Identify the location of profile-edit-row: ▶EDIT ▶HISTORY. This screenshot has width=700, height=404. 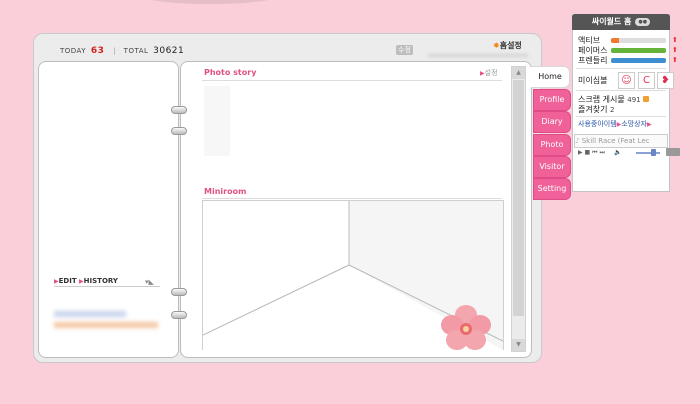
(86, 281).